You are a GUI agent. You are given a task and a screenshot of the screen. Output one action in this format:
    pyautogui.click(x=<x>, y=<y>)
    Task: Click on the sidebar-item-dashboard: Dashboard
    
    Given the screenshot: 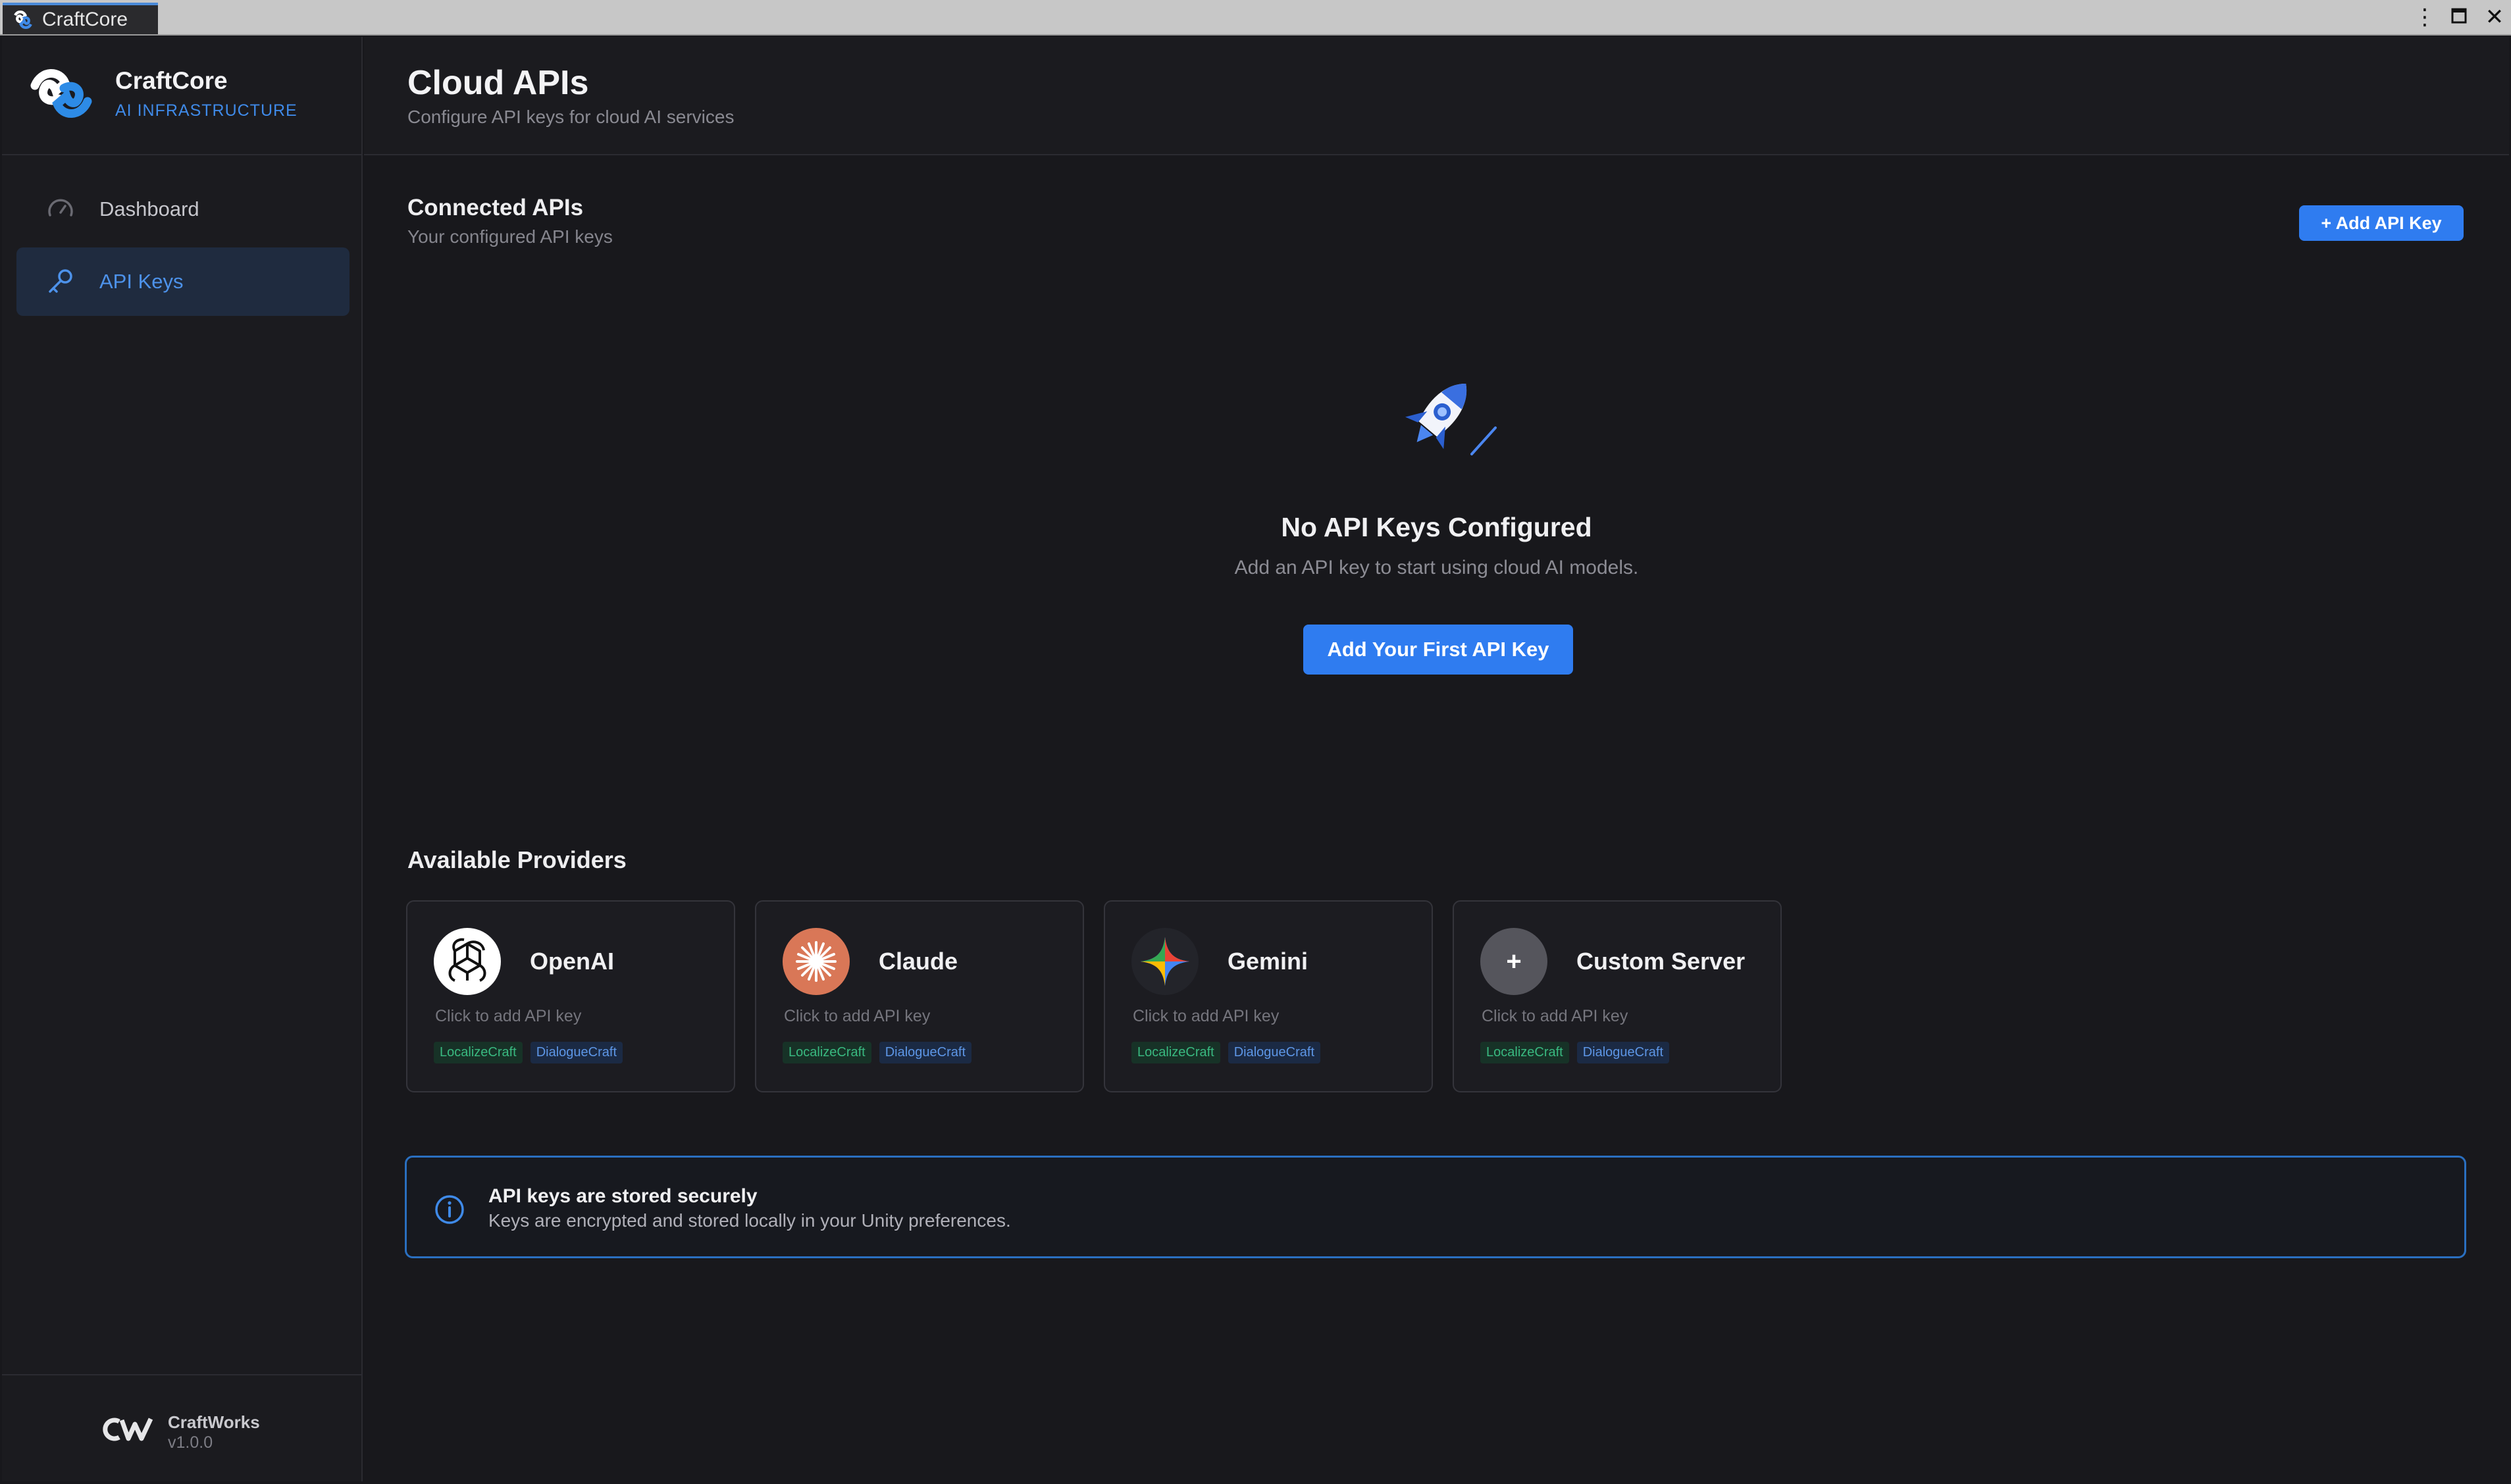 What is the action you would take?
    pyautogui.click(x=182, y=209)
    